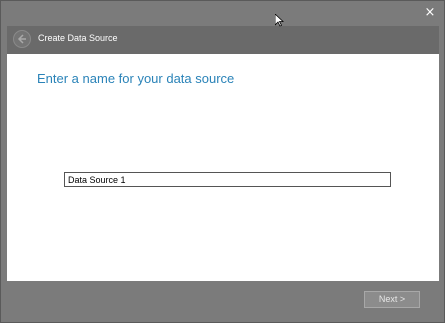 The image size is (445, 323). Describe the element at coordinates (227, 179) in the screenshot. I see `data-source-name-input` at that location.